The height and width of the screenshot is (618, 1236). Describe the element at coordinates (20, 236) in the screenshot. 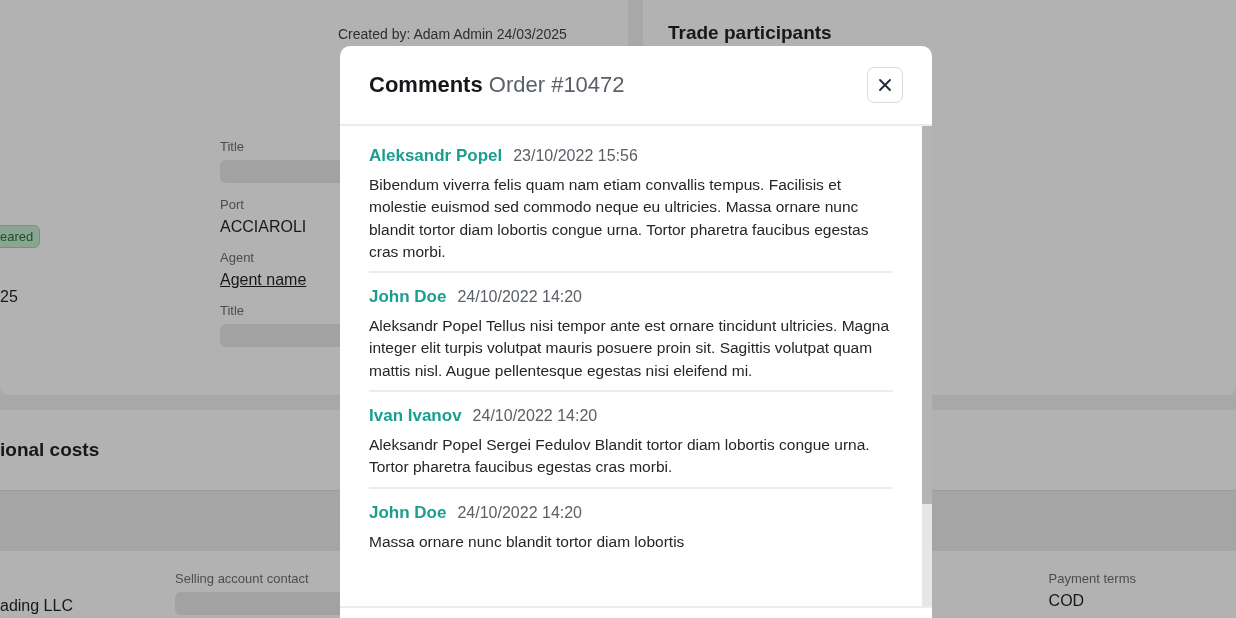

I see `status-badge: eared` at that location.